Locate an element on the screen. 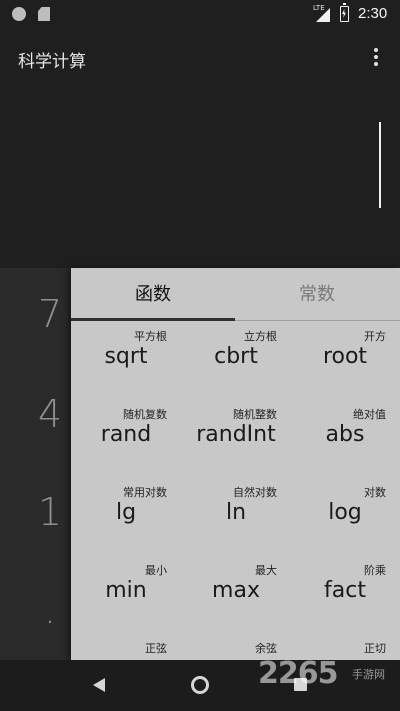 This screenshot has width=400, height=711. func-label: fact is located at coordinates (345, 590).